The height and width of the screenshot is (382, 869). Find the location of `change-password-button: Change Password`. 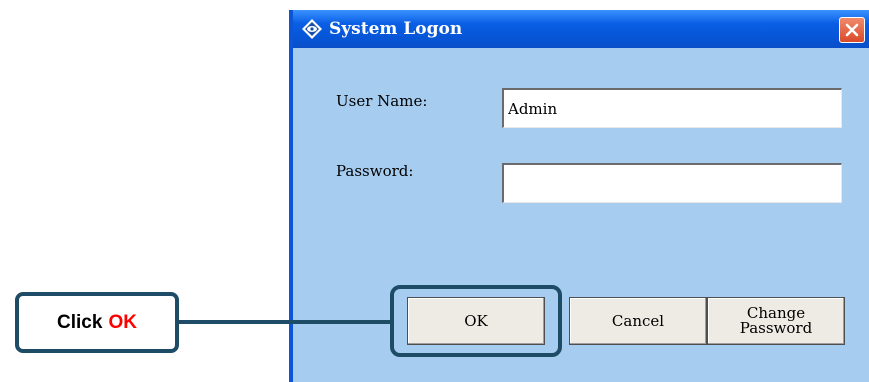

change-password-button: Change Password is located at coordinates (776, 321).